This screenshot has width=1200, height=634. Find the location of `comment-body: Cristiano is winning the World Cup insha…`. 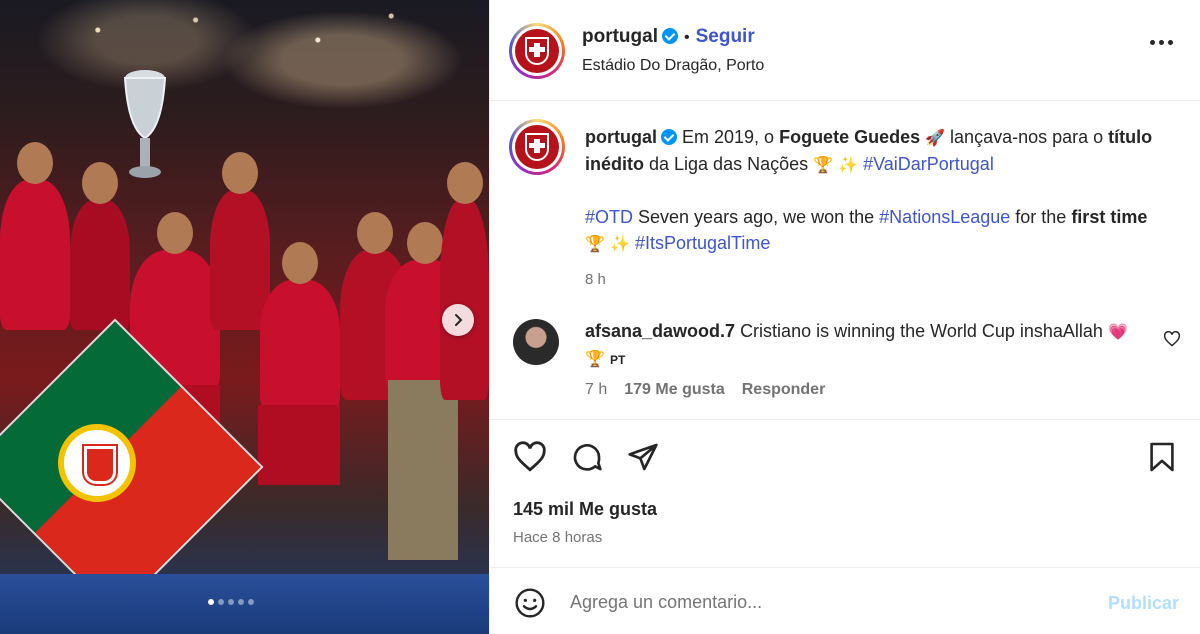

comment-body: Cristiano is winning the World Cup insha… is located at coordinates (921, 331).